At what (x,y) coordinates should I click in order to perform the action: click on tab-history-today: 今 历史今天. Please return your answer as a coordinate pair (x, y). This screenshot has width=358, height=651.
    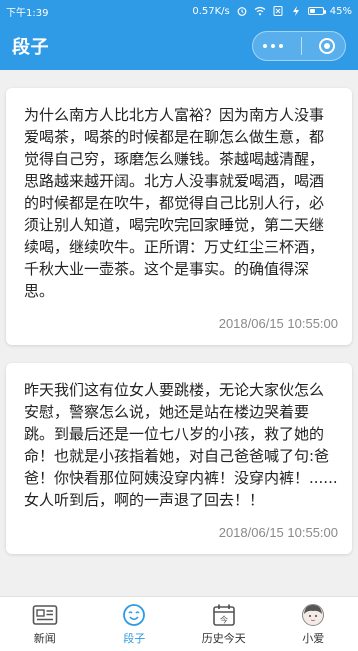
    Looking at the image, I should click on (224, 624).